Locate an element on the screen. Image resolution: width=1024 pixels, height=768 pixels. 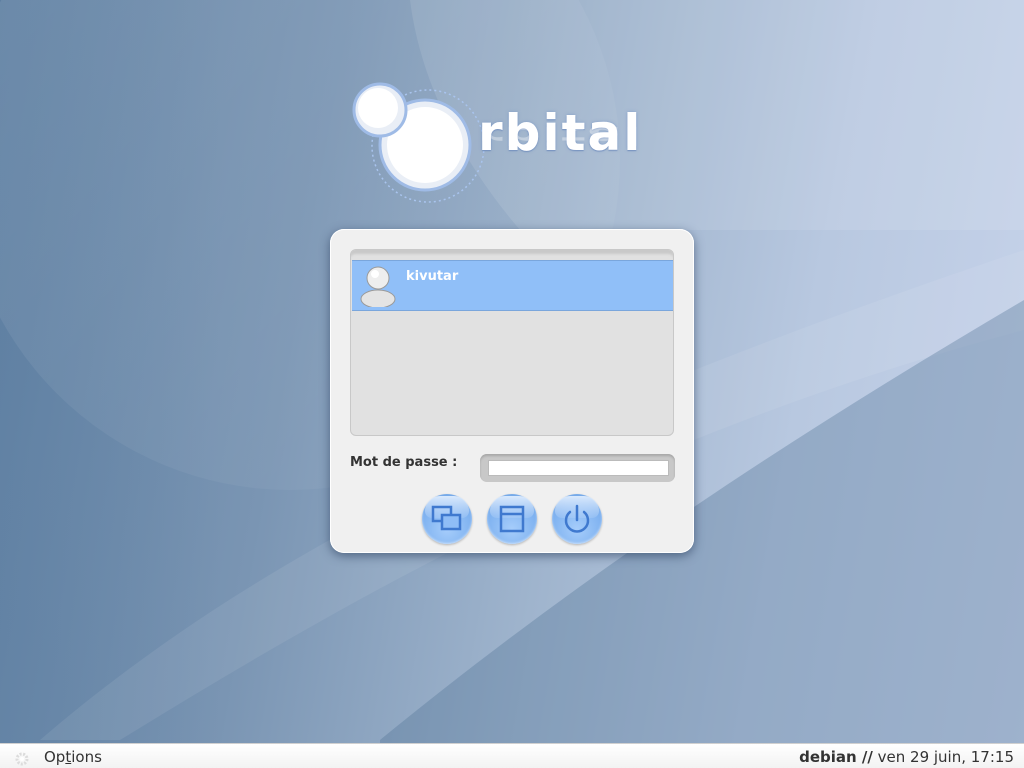
login-dialog: kivutar Mot de passe : is located at coordinates (512, 391).